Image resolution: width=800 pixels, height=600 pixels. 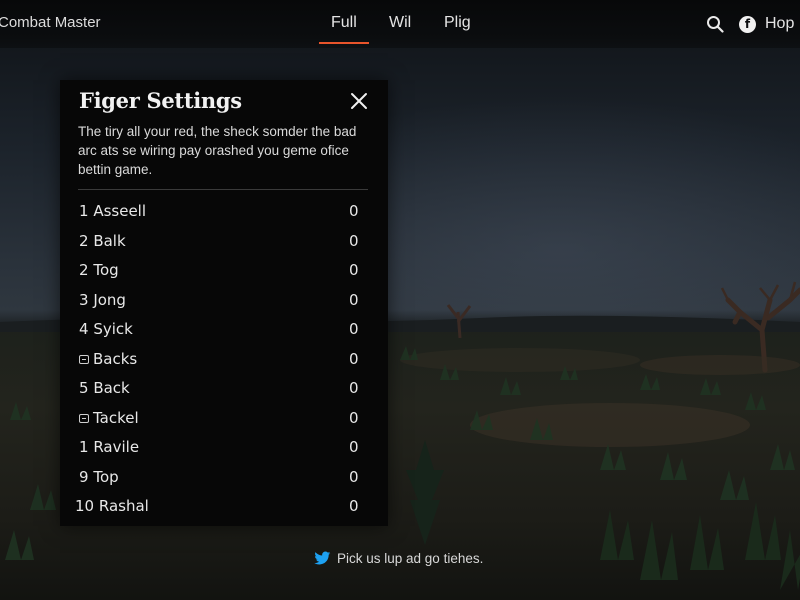 I want to click on row-label: 9 Top, so click(x=99, y=477).